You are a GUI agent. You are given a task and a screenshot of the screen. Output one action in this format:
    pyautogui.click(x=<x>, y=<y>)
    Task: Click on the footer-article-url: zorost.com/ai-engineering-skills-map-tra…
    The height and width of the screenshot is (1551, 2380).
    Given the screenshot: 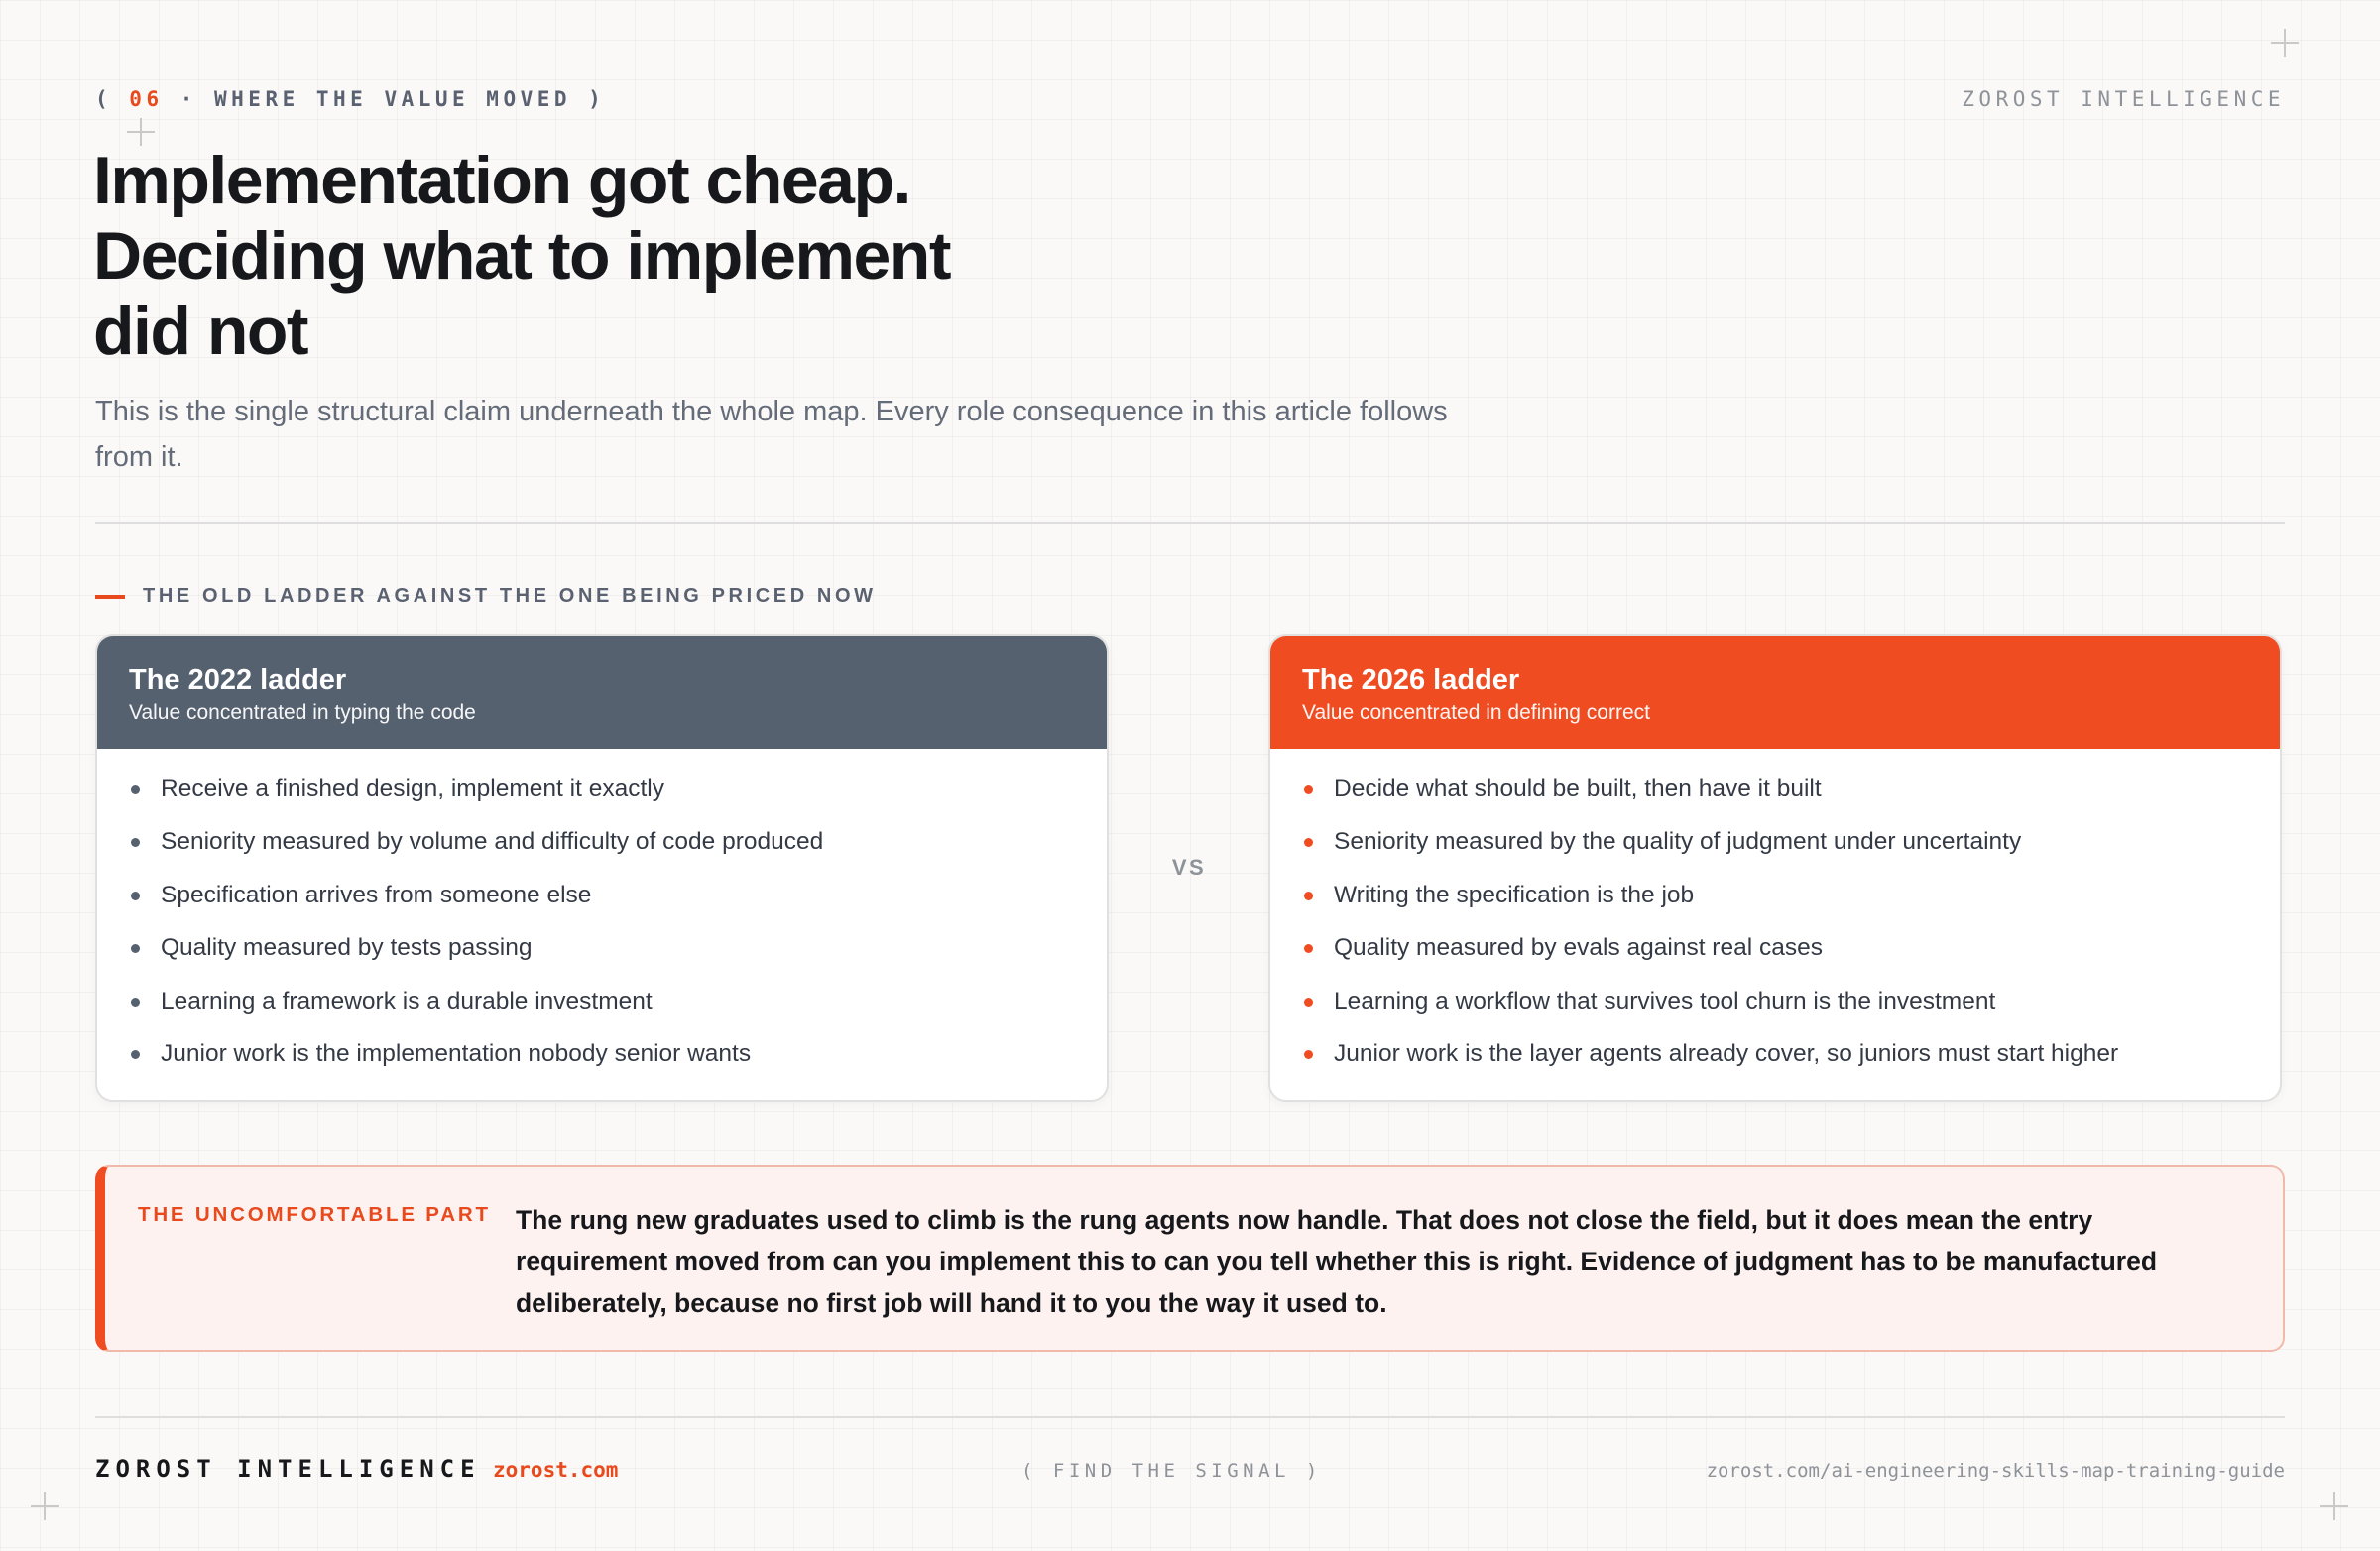 What is the action you would take?
    pyautogui.click(x=1996, y=1471)
    